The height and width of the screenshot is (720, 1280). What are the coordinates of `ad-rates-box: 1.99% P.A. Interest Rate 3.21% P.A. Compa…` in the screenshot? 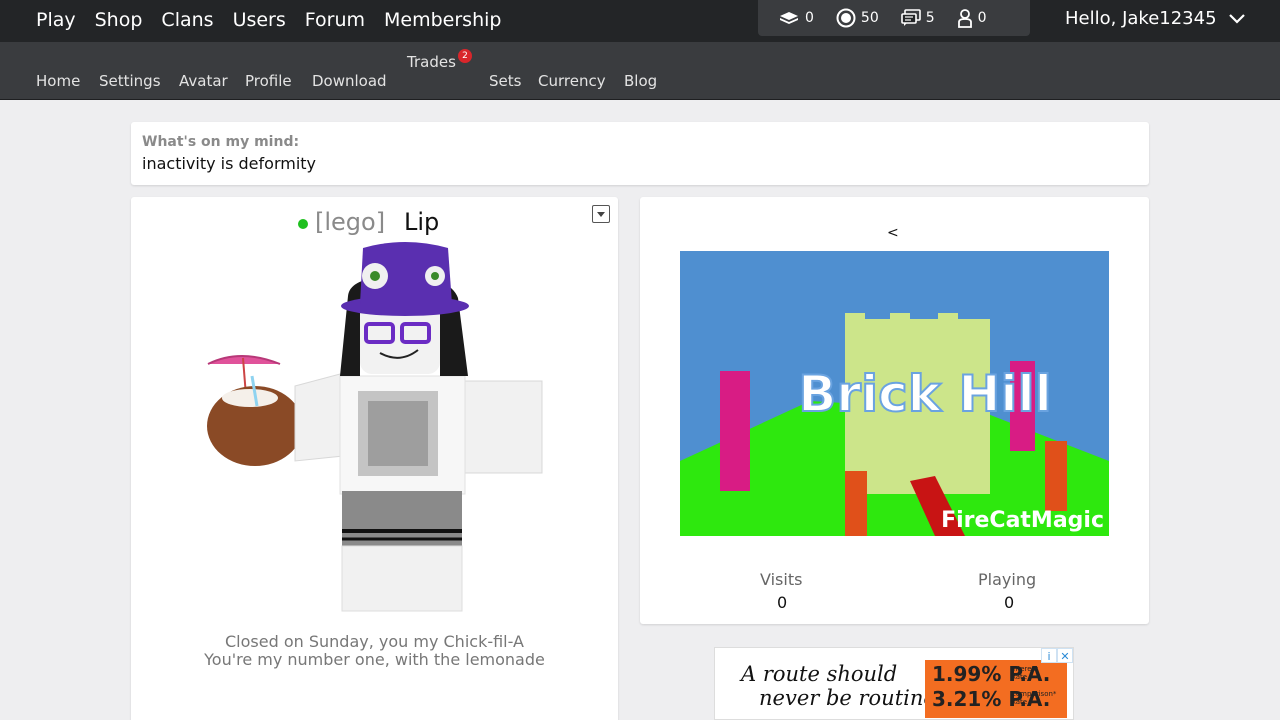 It's located at (996, 689).